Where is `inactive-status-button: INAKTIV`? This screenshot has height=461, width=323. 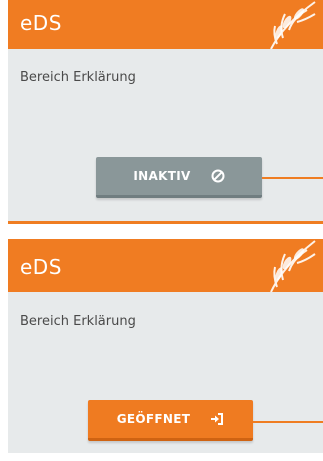 inactive-status-button: INAKTIV is located at coordinates (179, 177).